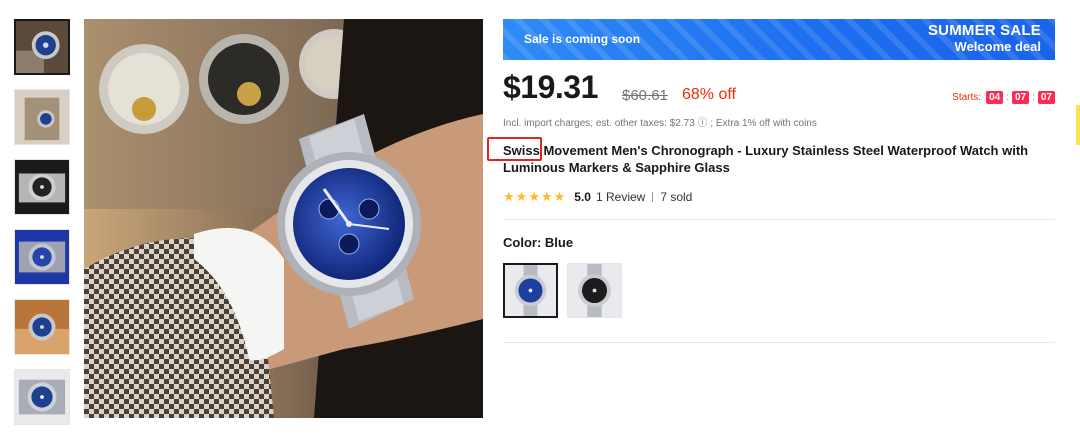 The height and width of the screenshot is (439, 1080). What do you see at coordinates (522, 242) in the screenshot?
I see `color-label-prefix: Color:` at bounding box center [522, 242].